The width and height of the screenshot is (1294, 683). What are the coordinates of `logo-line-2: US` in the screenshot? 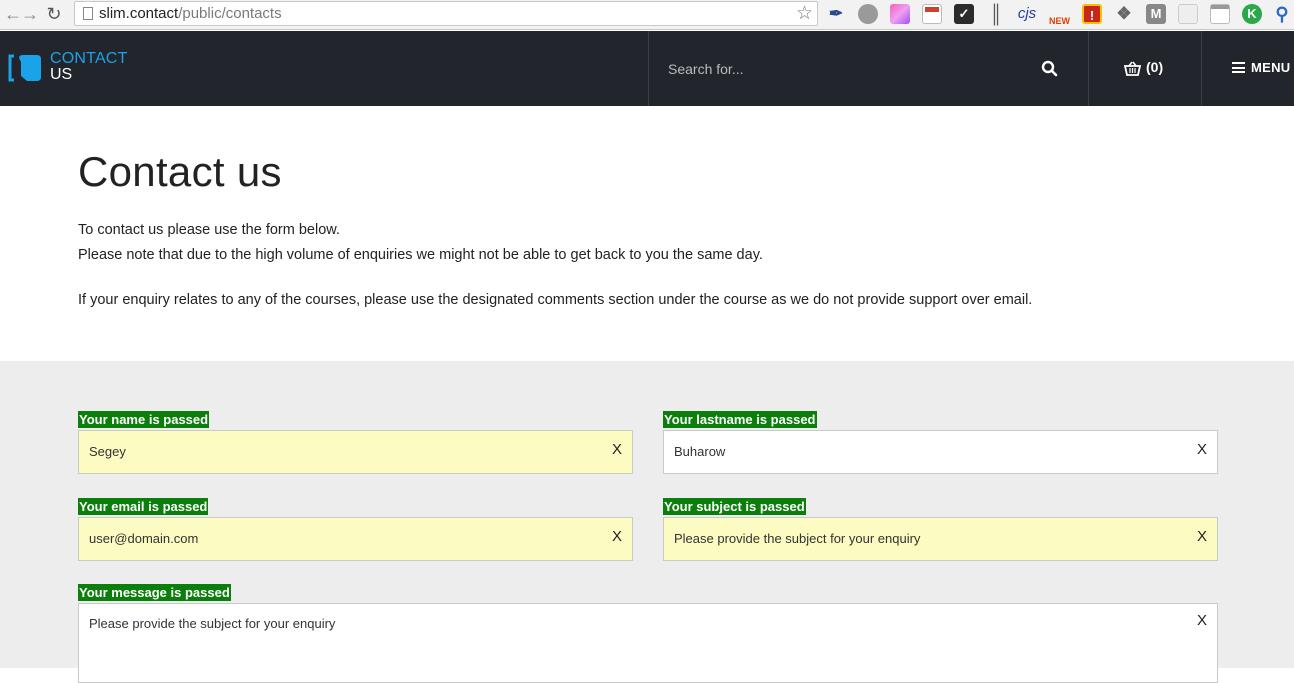 It's located at (61, 74).